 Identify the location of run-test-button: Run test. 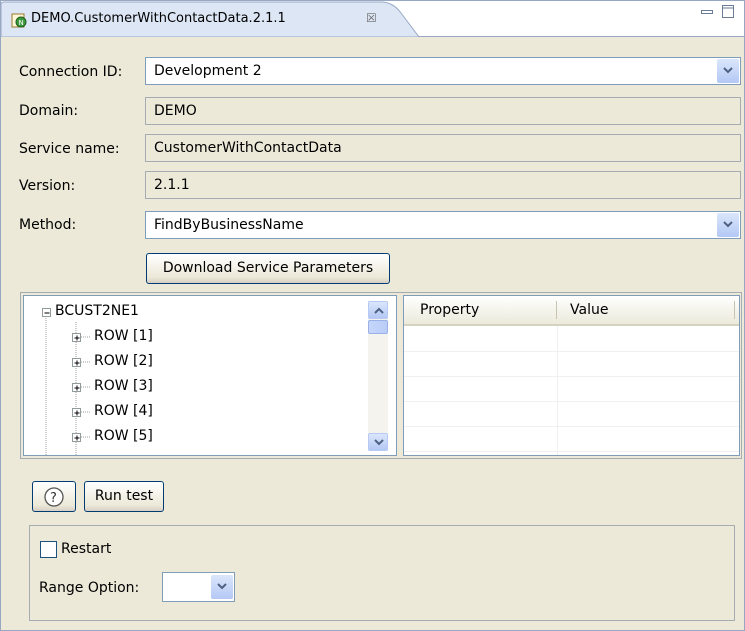
(124, 496).